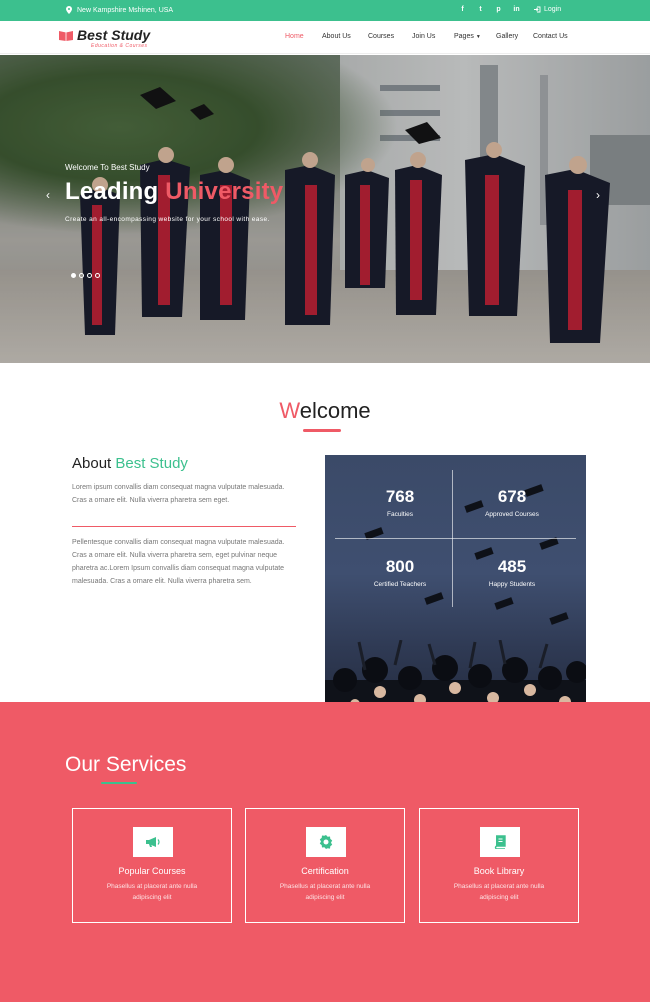  I want to click on stat-number: 485, so click(512, 566).